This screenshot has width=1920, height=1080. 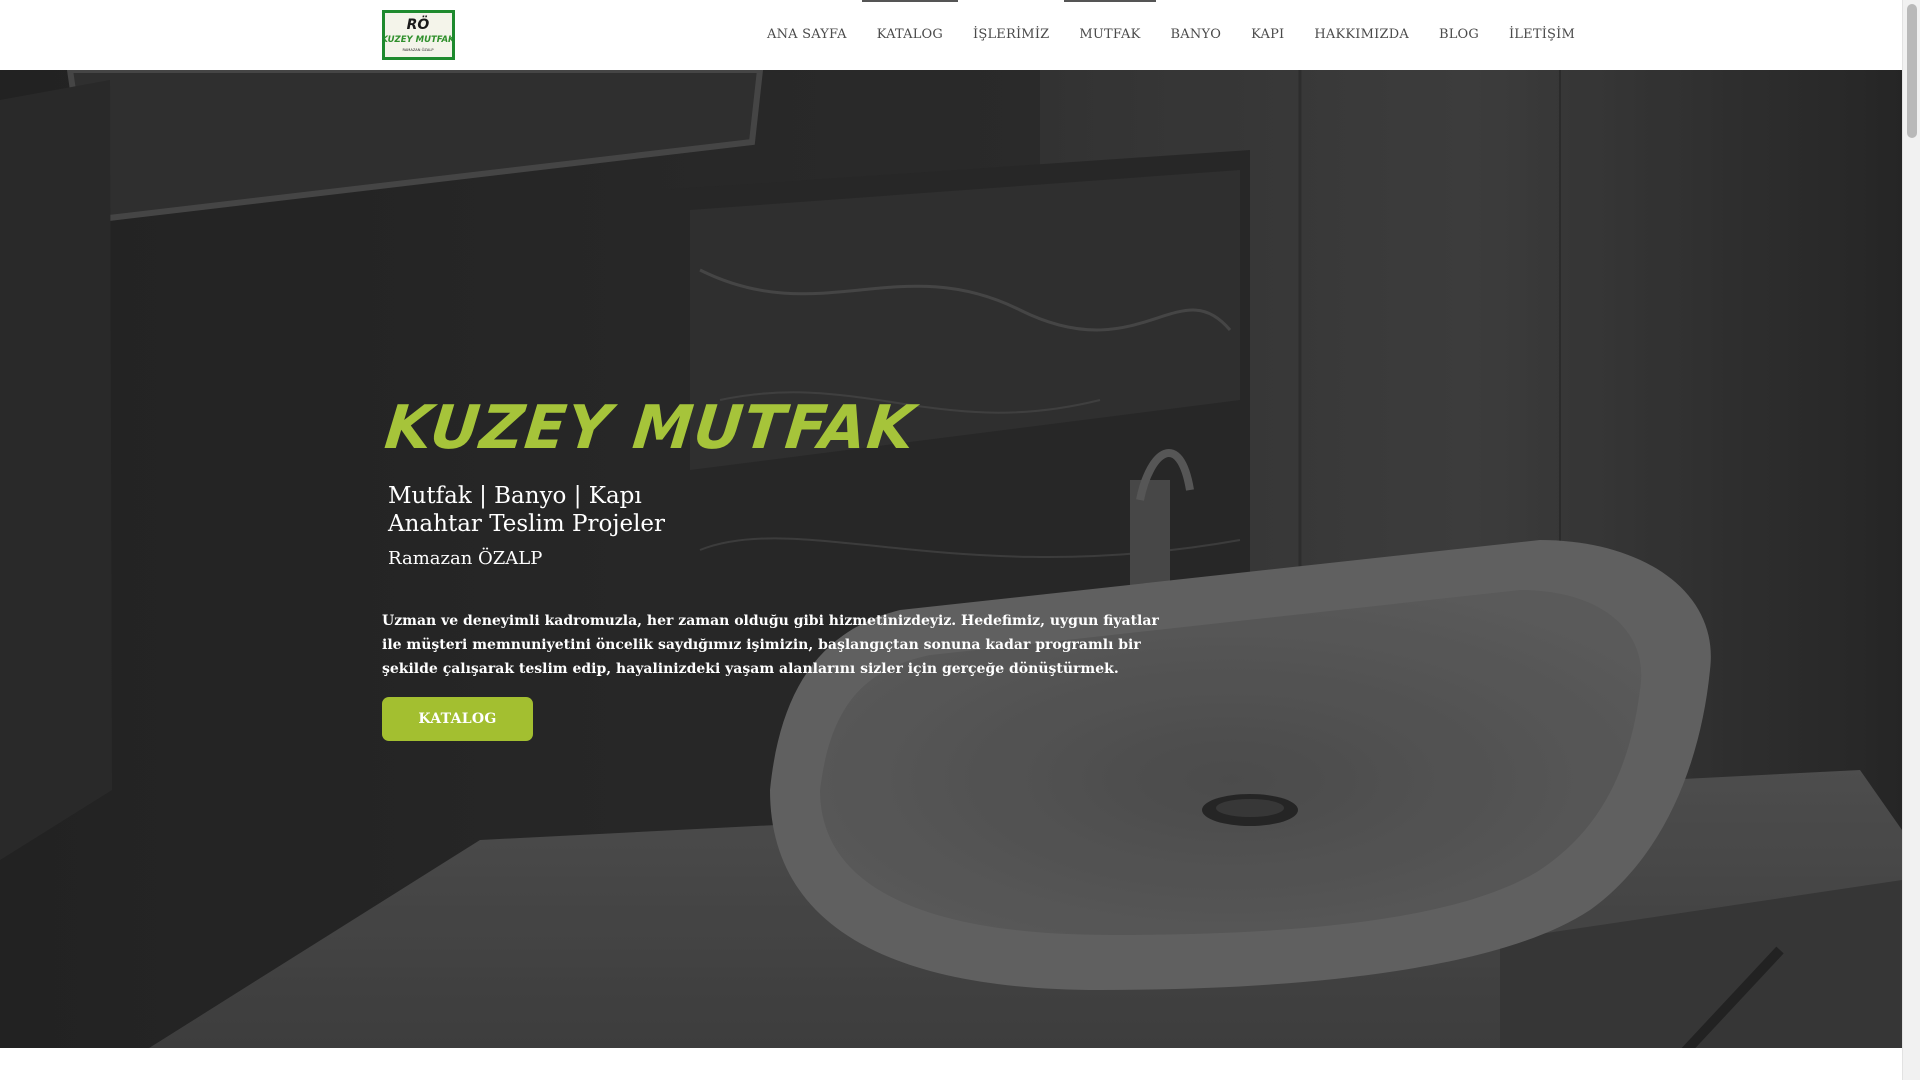 What do you see at coordinates (418, 49) in the screenshot?
I see `logo-tagline: RAMAZAN ÖZALP` at bounding box center [418, 49].